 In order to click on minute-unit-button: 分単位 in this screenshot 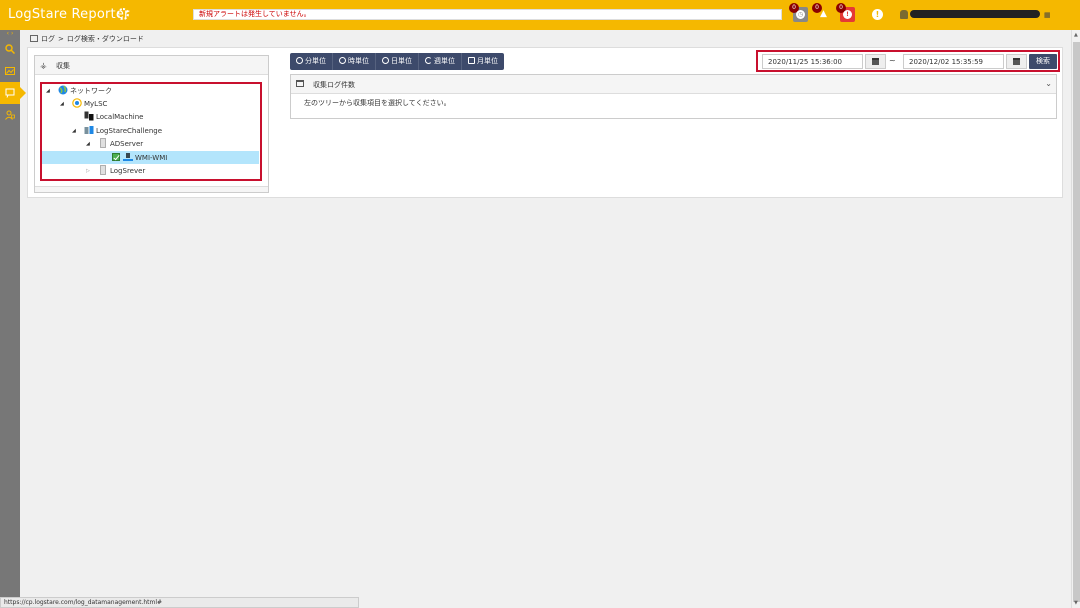, I will do `click(311, 61)`.